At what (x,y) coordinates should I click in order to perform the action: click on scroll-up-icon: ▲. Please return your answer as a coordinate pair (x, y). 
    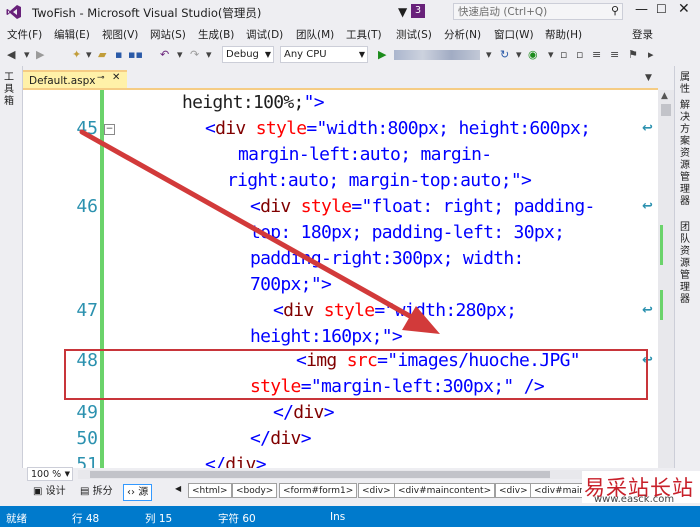
    Looking at the image, I should click on (664, 96).